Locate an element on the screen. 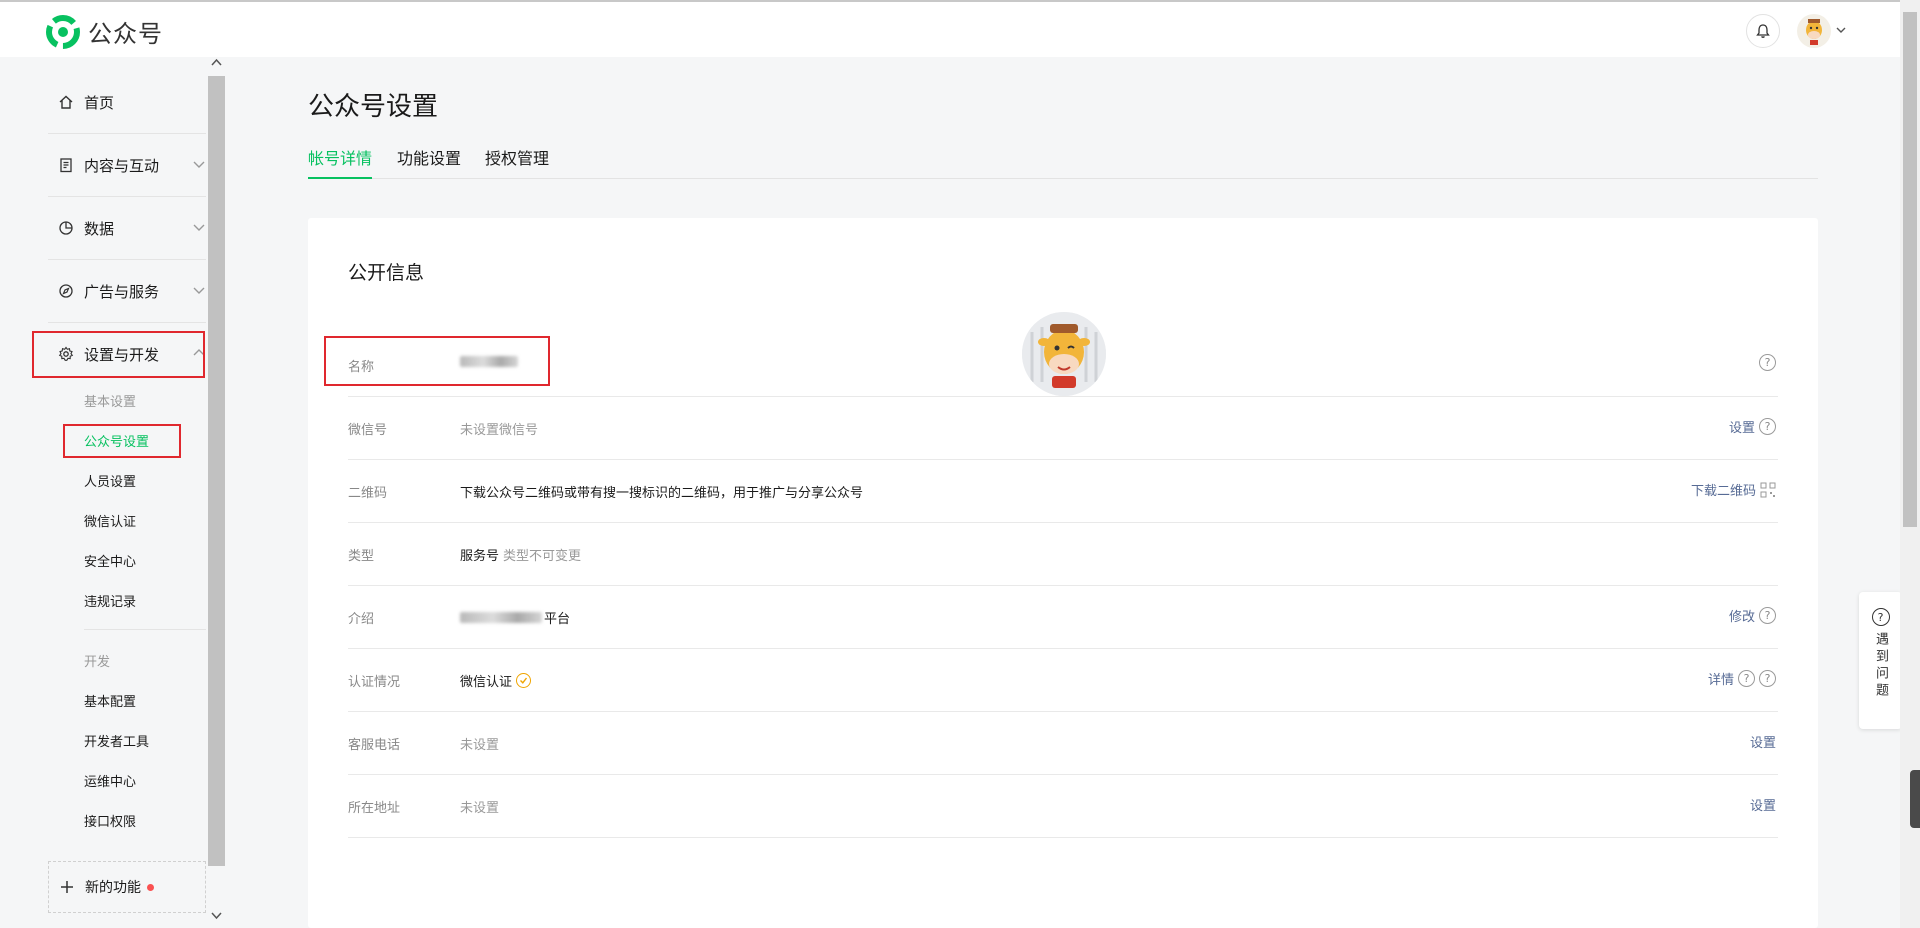 The height and width of the screenshot is (928, 1920). new-feature-label: 新的功能 is located at coordinates (113, 888).